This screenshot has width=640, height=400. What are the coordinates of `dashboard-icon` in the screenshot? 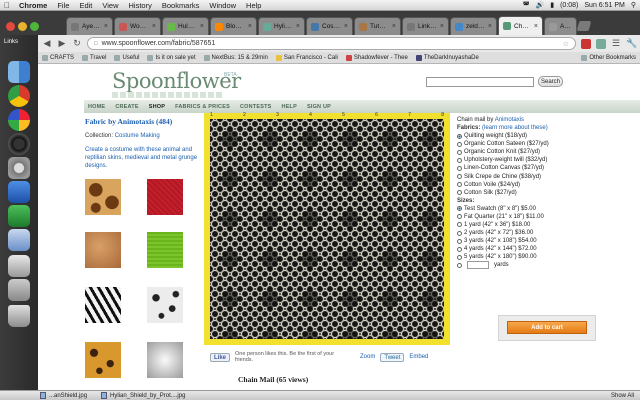 It's located at (19, 144).